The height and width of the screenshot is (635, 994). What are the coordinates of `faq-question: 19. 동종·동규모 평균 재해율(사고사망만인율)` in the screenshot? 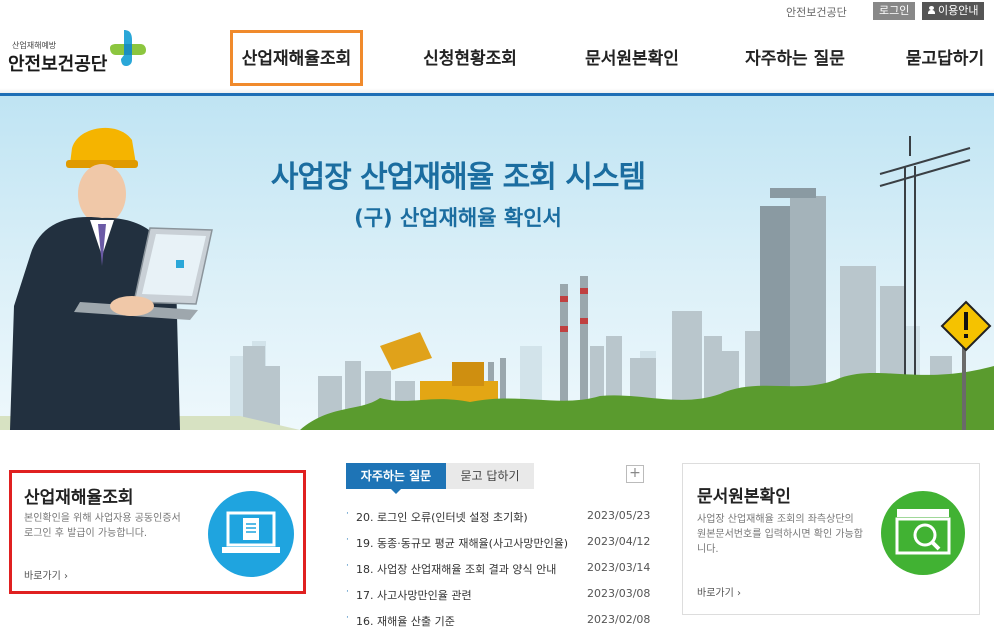 It's located at (468, 543).